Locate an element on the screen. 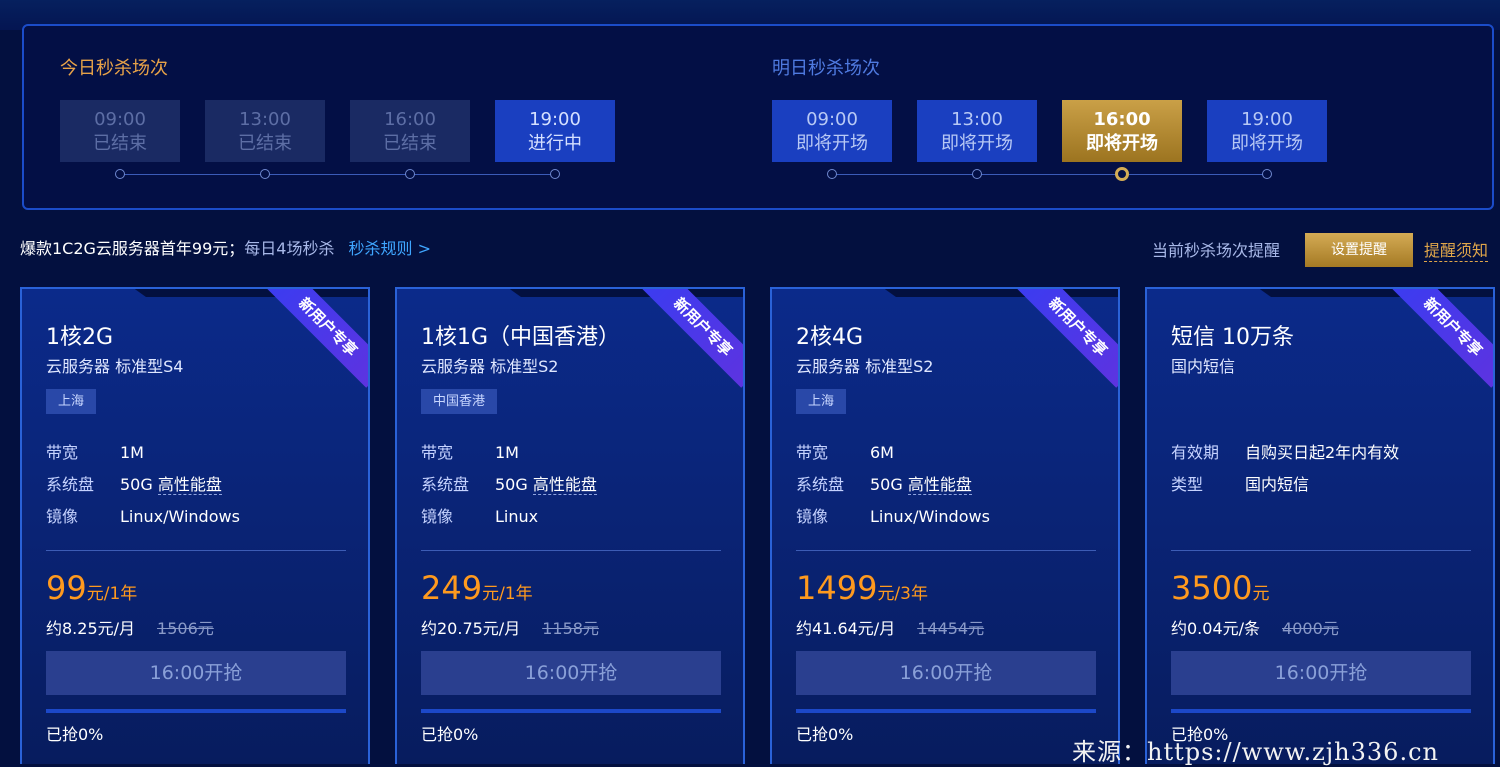 This screenshot has width=1500, height=767. today-slot-1600: 16:00 已结束 is located at coordinates (410, 131).